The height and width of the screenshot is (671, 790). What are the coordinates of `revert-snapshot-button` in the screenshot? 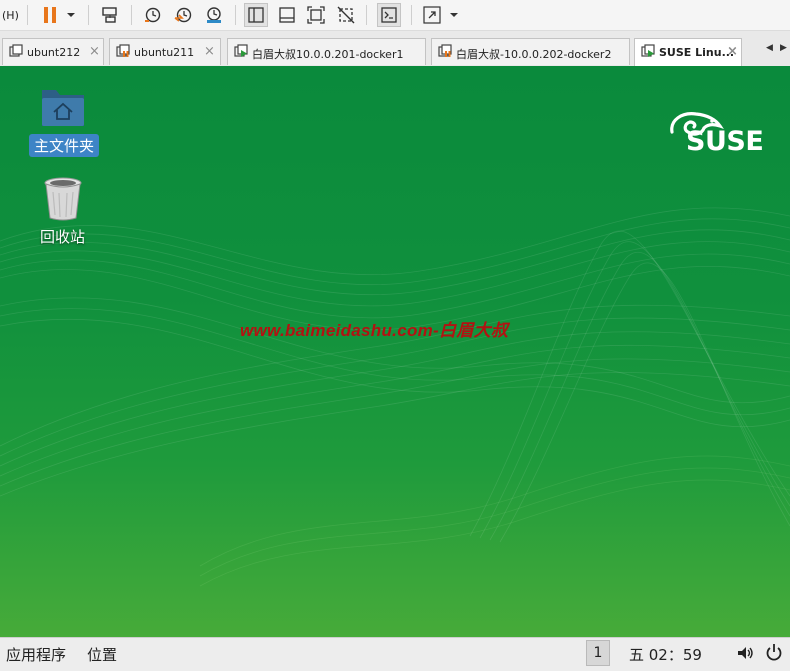 It's located at (183, 15).